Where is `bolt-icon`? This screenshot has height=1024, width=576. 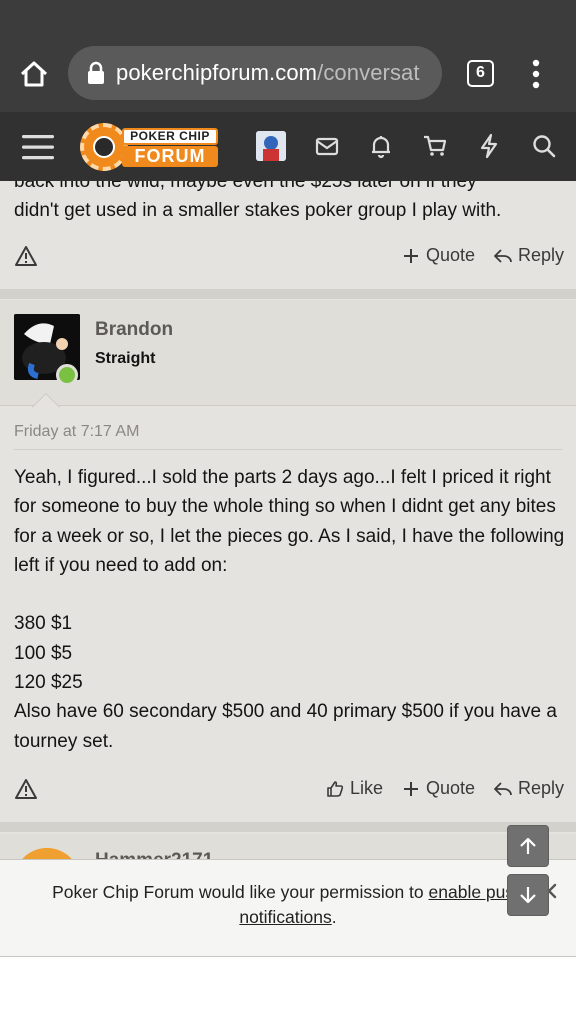 bolt-icon is located at coordinates (489, 146).